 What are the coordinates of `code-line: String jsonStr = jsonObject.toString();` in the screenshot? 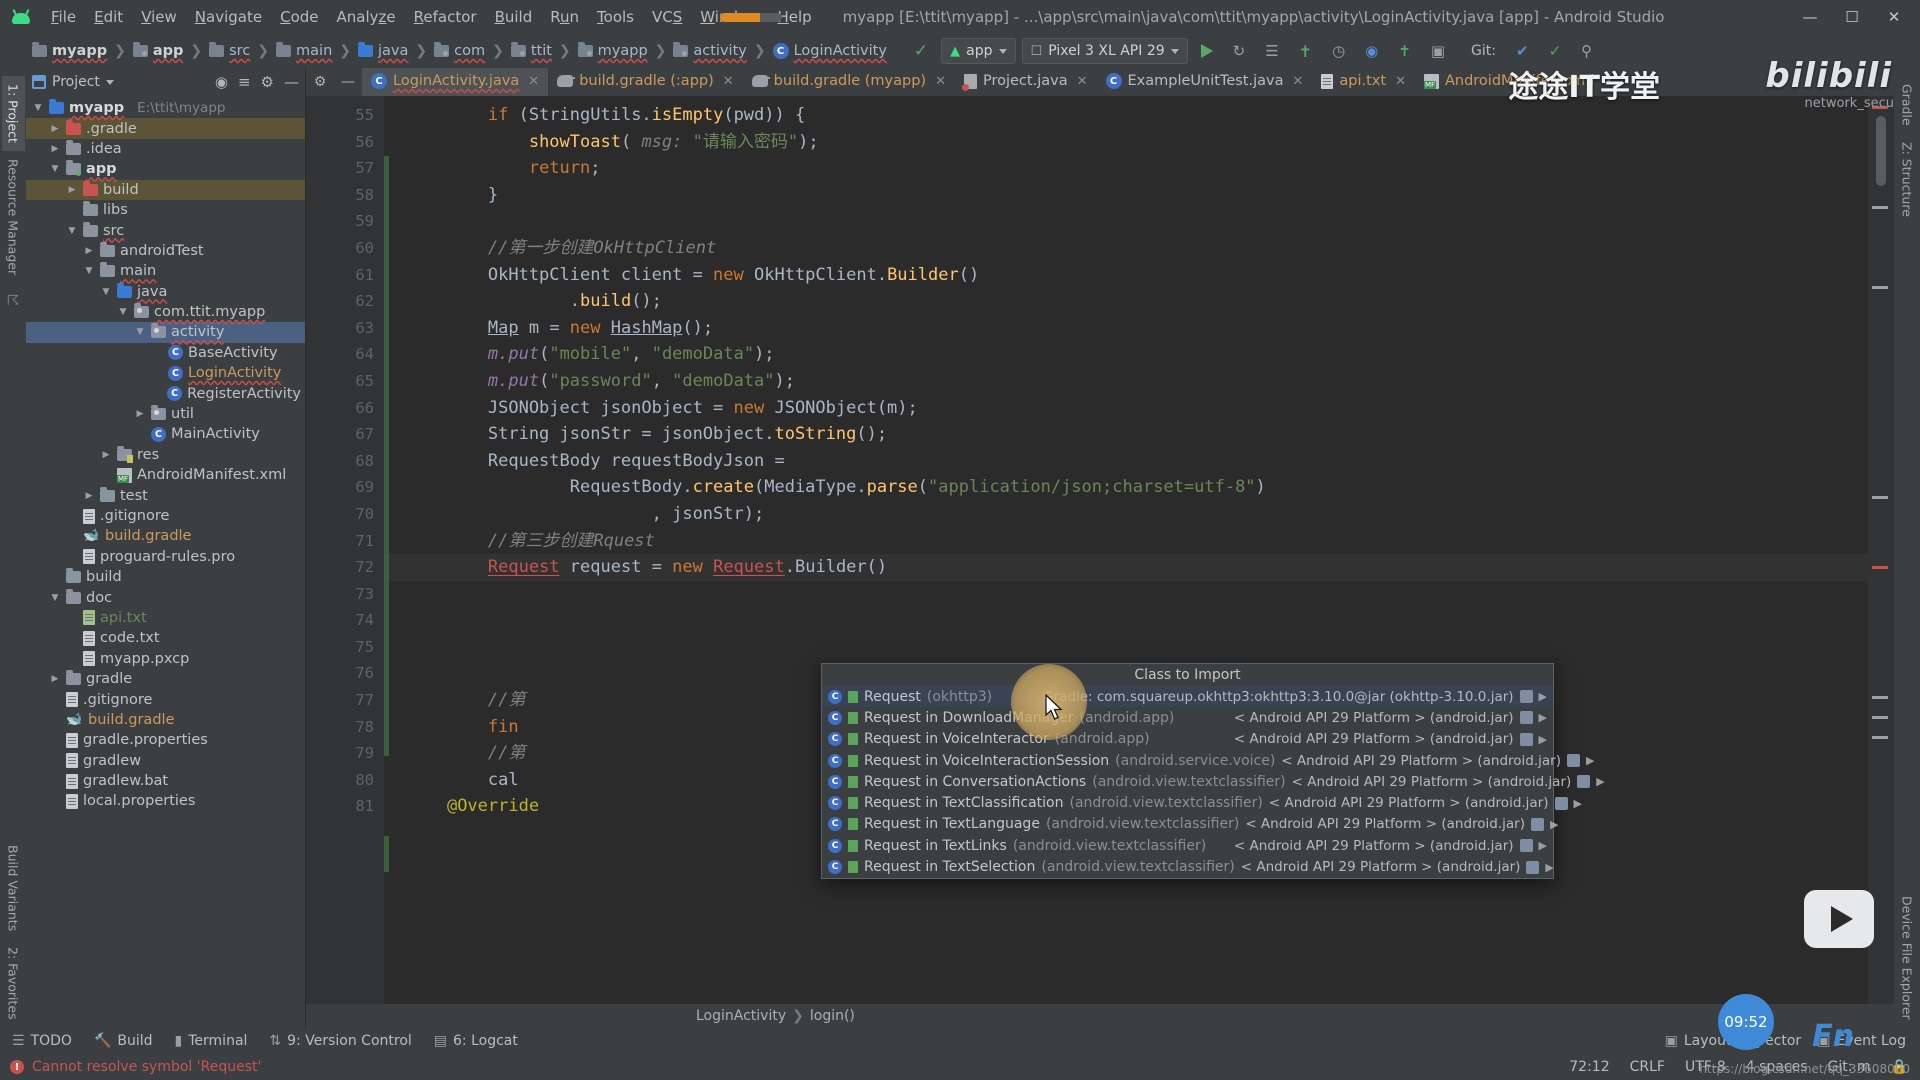 It's located at (1126, 434).